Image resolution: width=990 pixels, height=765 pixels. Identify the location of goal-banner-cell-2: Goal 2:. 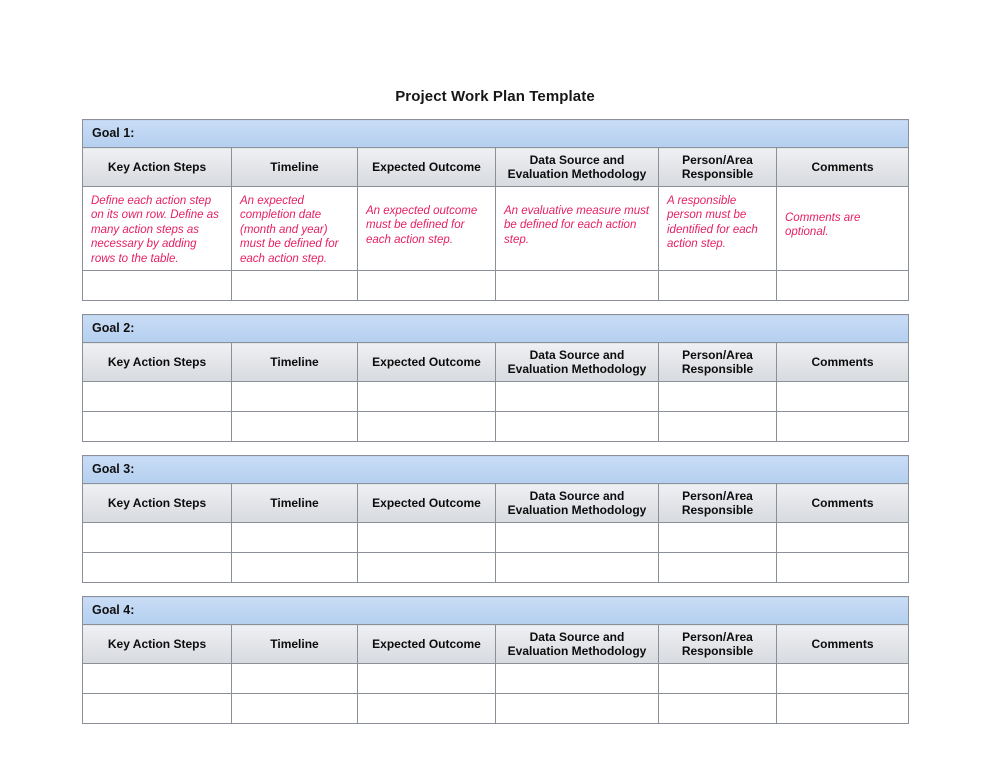
(495, 329).